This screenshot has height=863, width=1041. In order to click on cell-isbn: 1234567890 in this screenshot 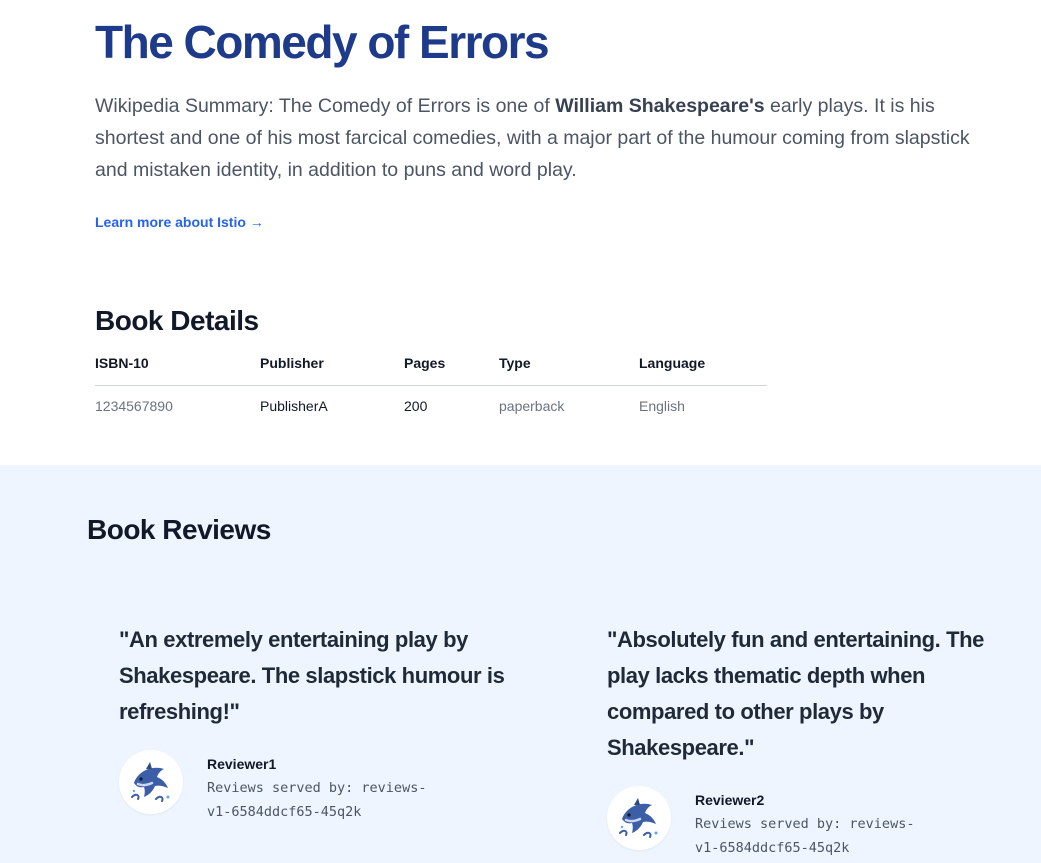, I will do `click(134, 406)`.